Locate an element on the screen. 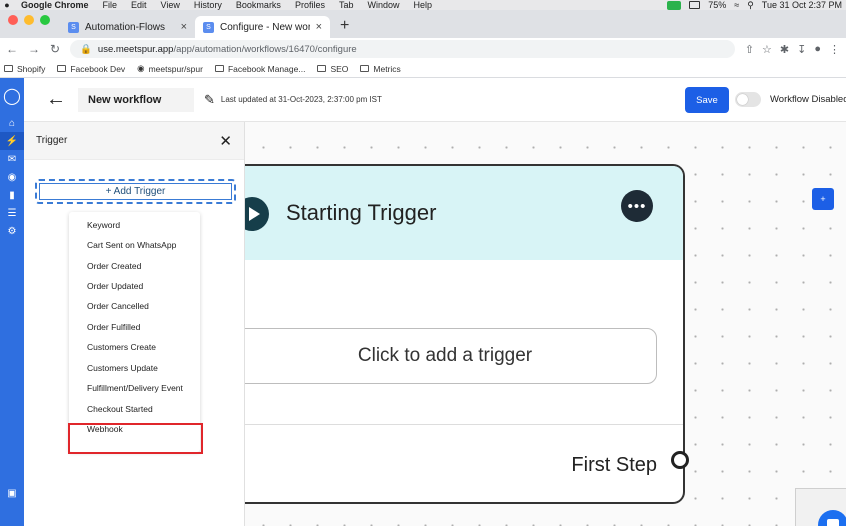 The width and height of the screenshot is (846, 526). more-options-icon: ••• is located at coordinates (637, 206).